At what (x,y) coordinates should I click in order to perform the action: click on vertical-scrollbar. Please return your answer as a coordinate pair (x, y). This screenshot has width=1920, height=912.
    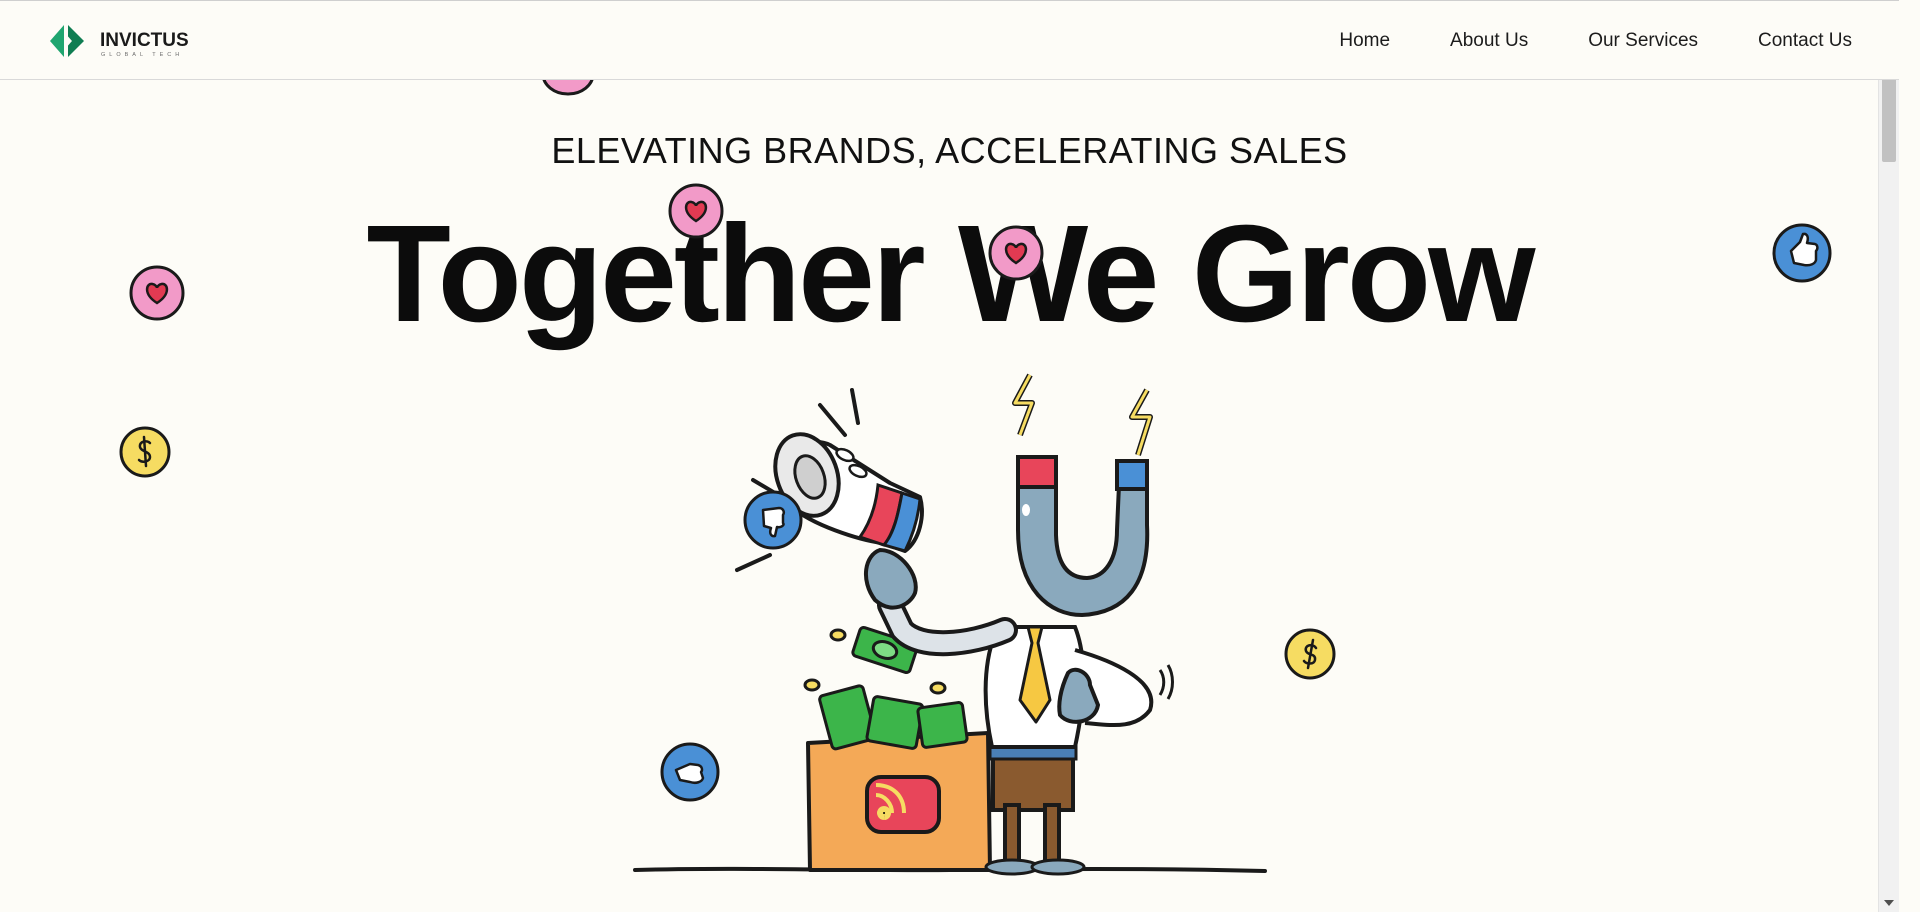
    Looking at the image, I should click on (1888, 456).